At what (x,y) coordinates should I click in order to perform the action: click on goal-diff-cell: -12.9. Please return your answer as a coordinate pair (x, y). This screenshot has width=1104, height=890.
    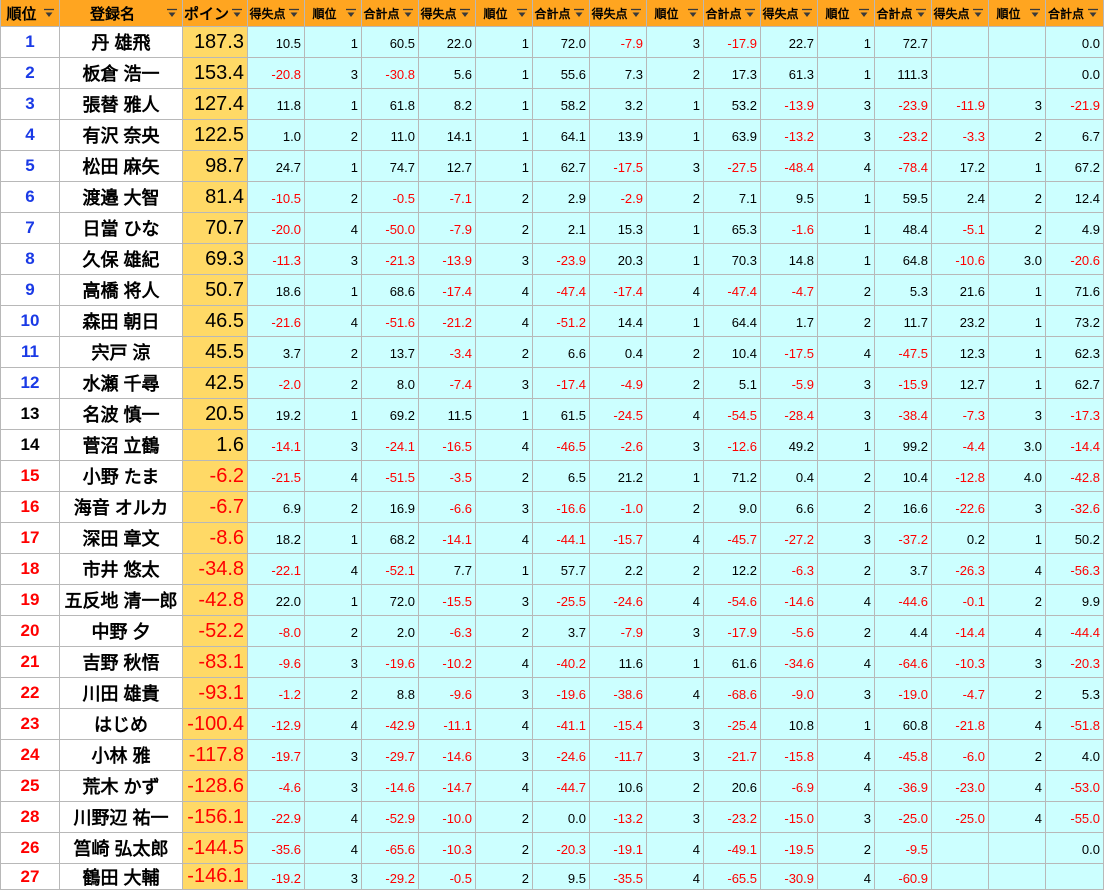
    Looking at the image, I should click on (276, 724).